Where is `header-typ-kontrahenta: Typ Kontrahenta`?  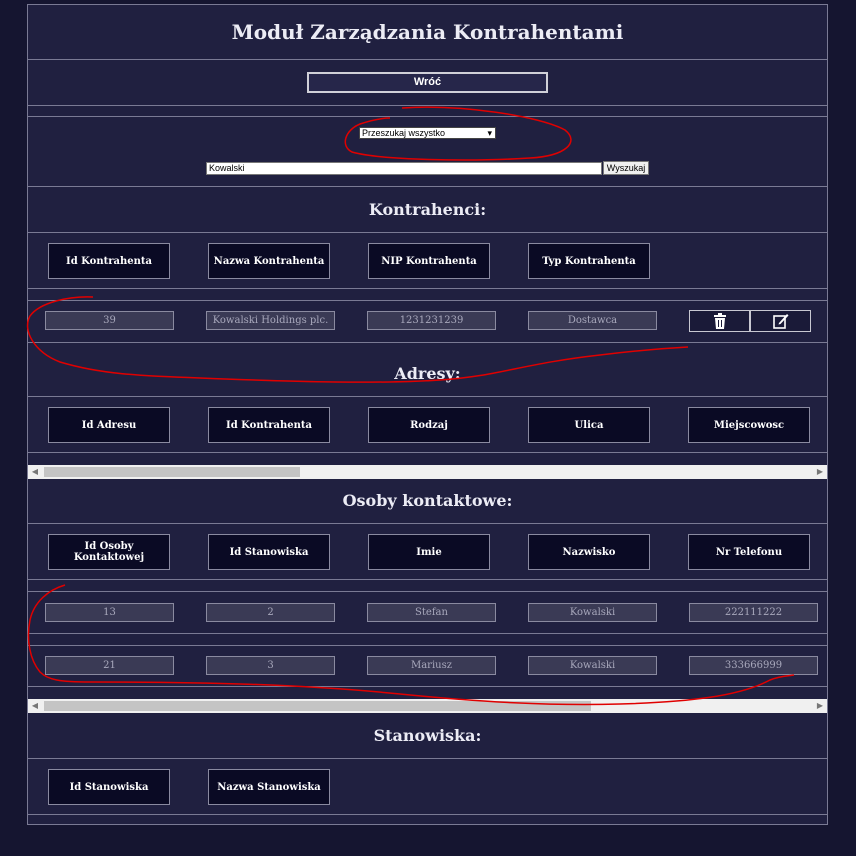
header-typ-kontrahenta: Typ Kontrahenta is located at coordinates (589, 261).